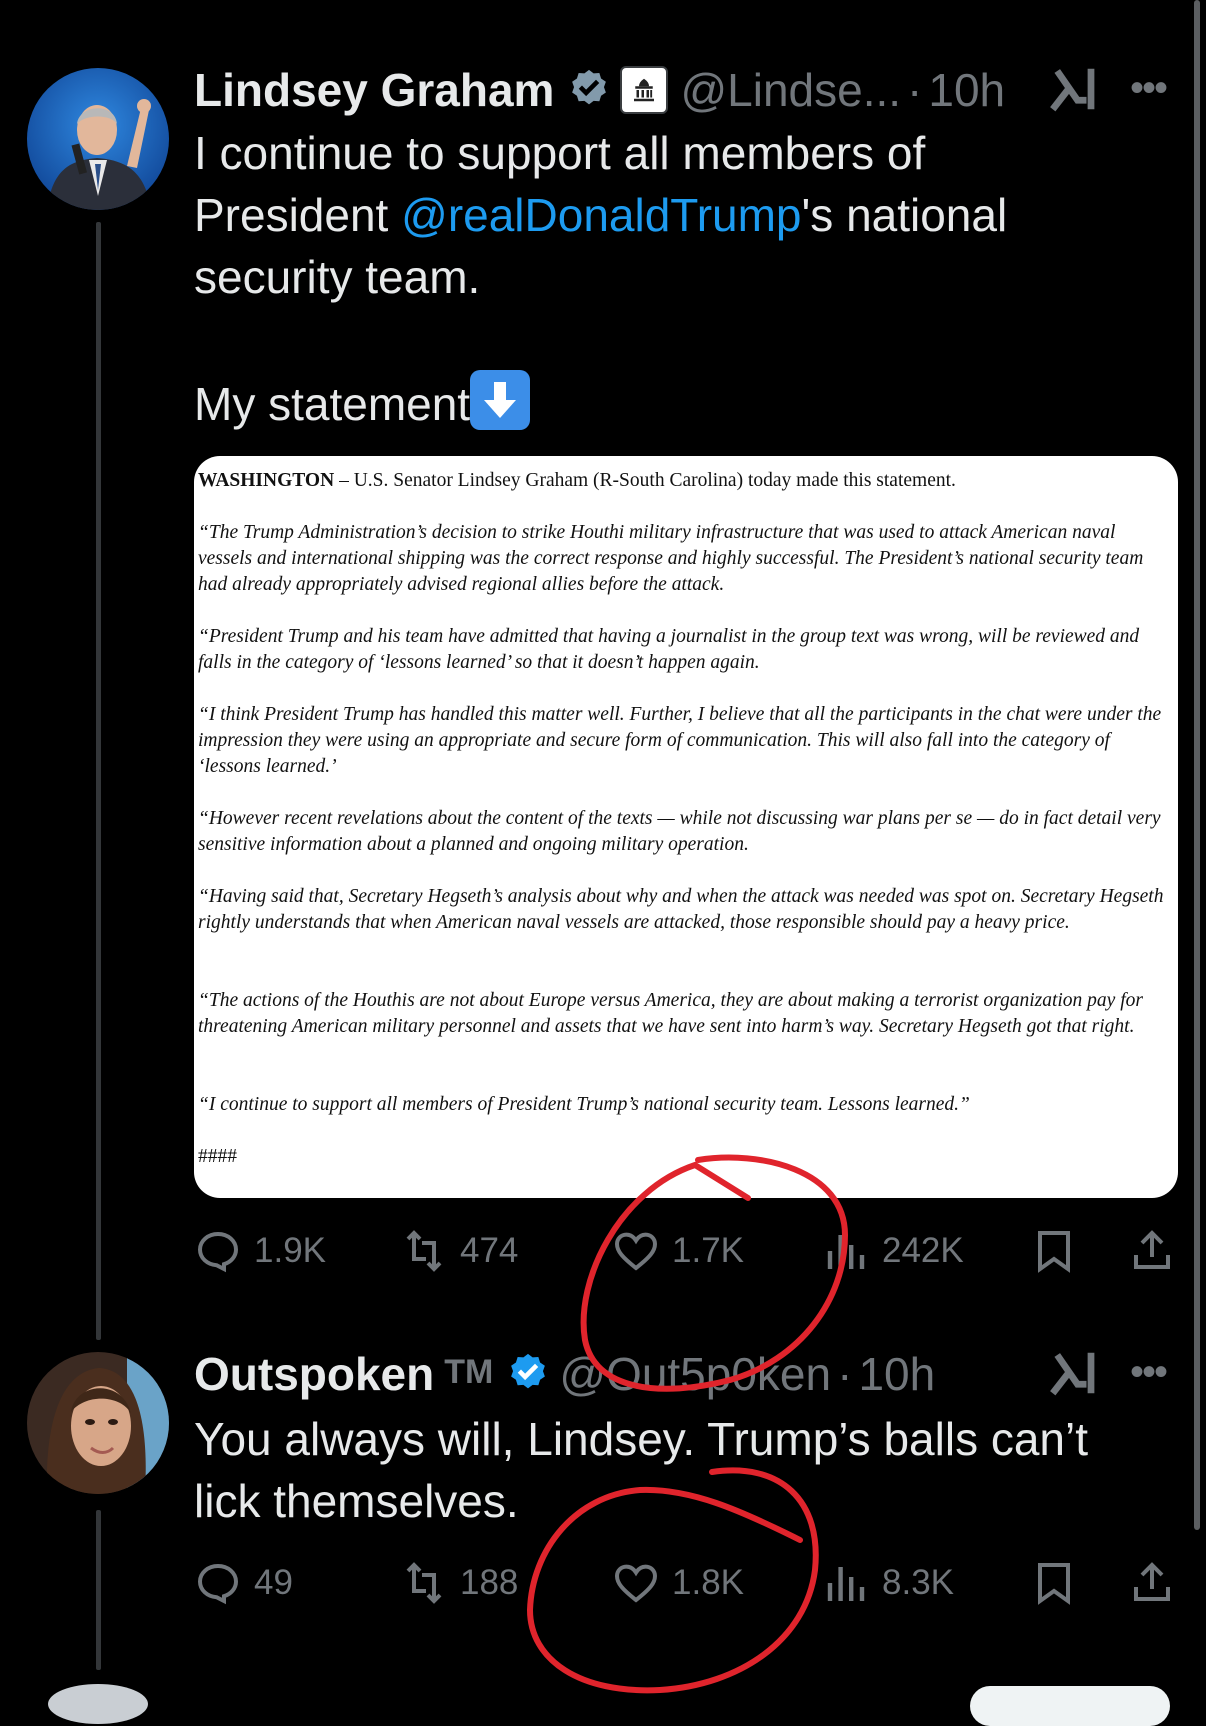 Image resolution: width=1206 pixels, height=1726 pixels. Describe the element at coordinates (923, 1250) in the screenshot. I see `views-count: 242K` at that location.